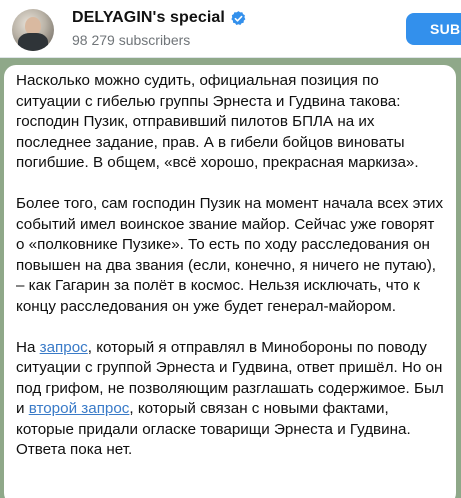  What do you see at coordinates (33, 42) in the screenshot?
I see `avatar-body` at bounding box center [33, 42].